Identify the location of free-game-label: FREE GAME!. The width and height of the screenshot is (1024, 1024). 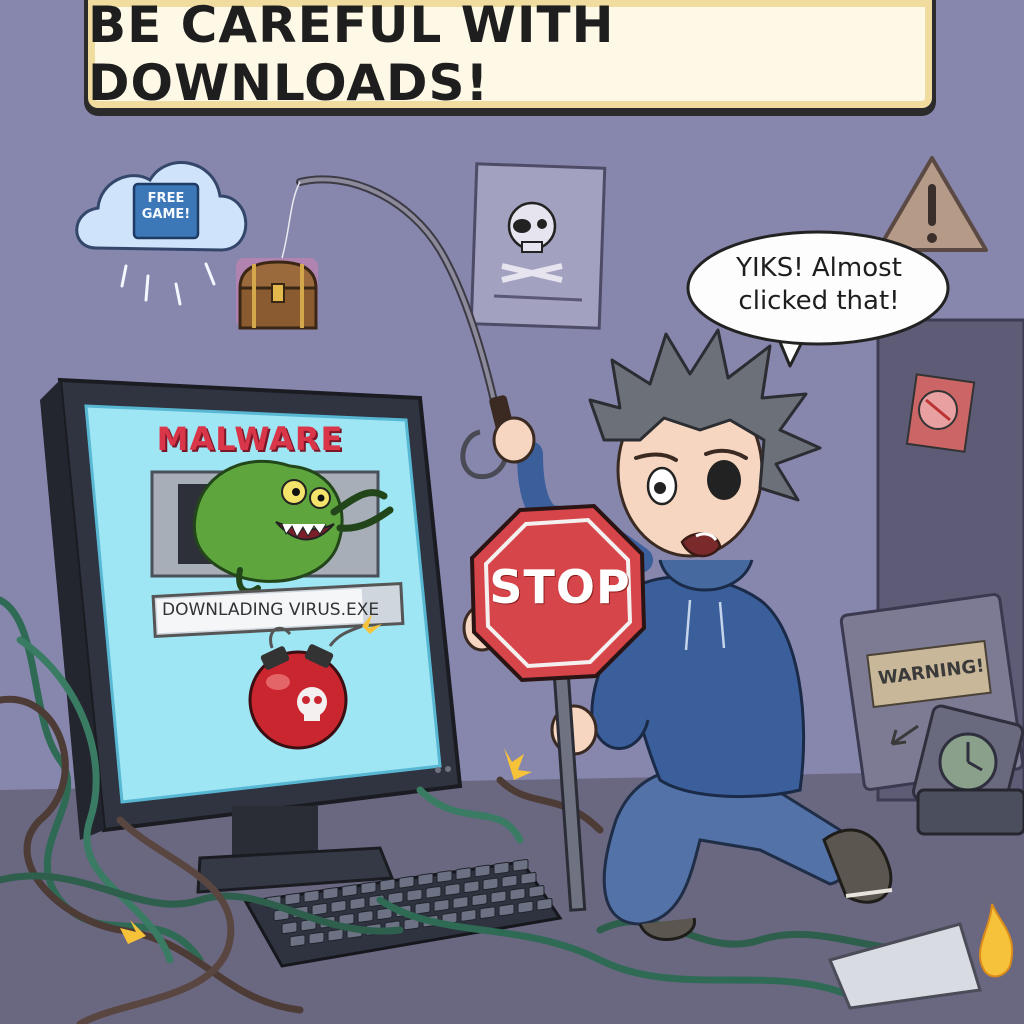
(166, 206).